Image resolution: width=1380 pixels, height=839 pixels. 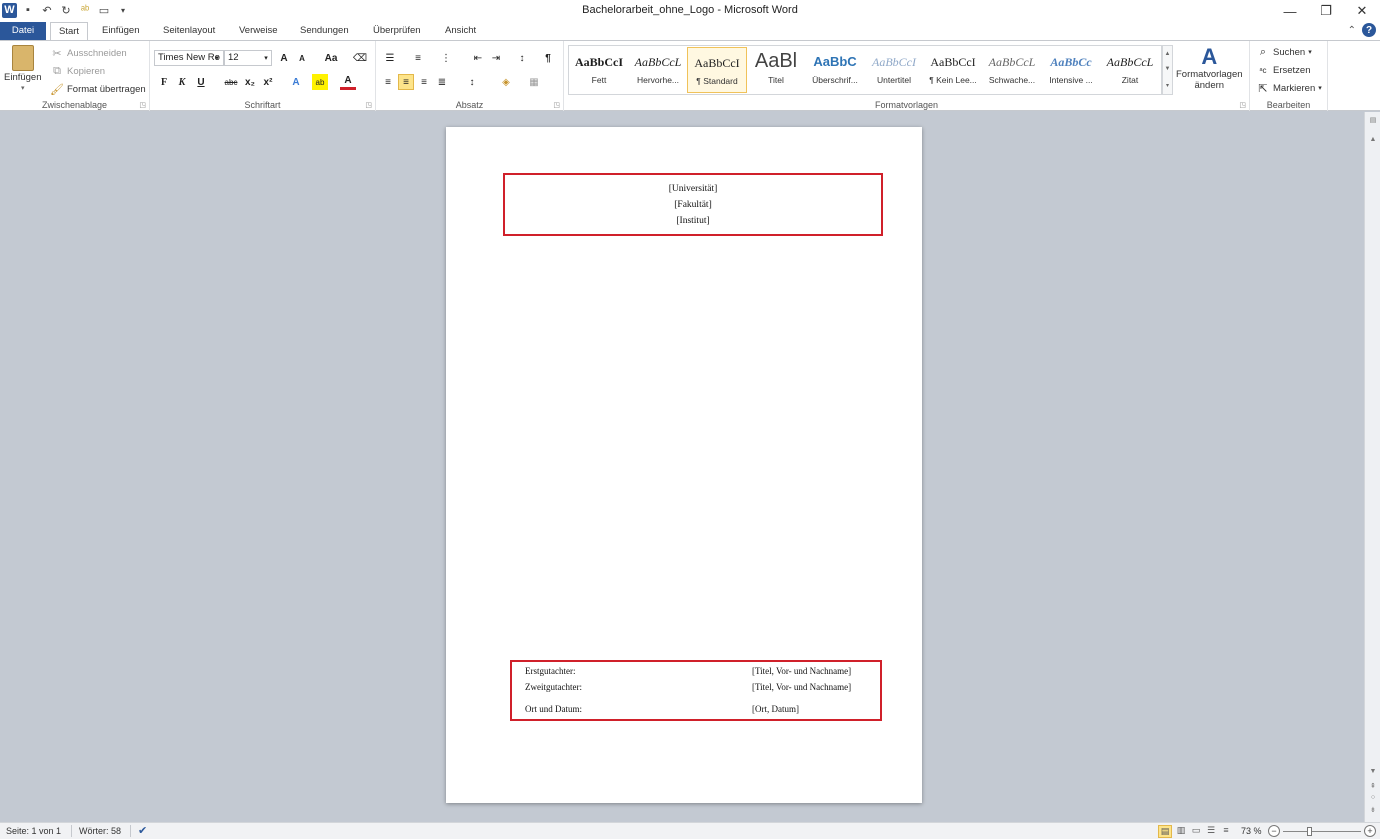 I want to click on proofing-icon: ✔, so click(x=142, y=830).